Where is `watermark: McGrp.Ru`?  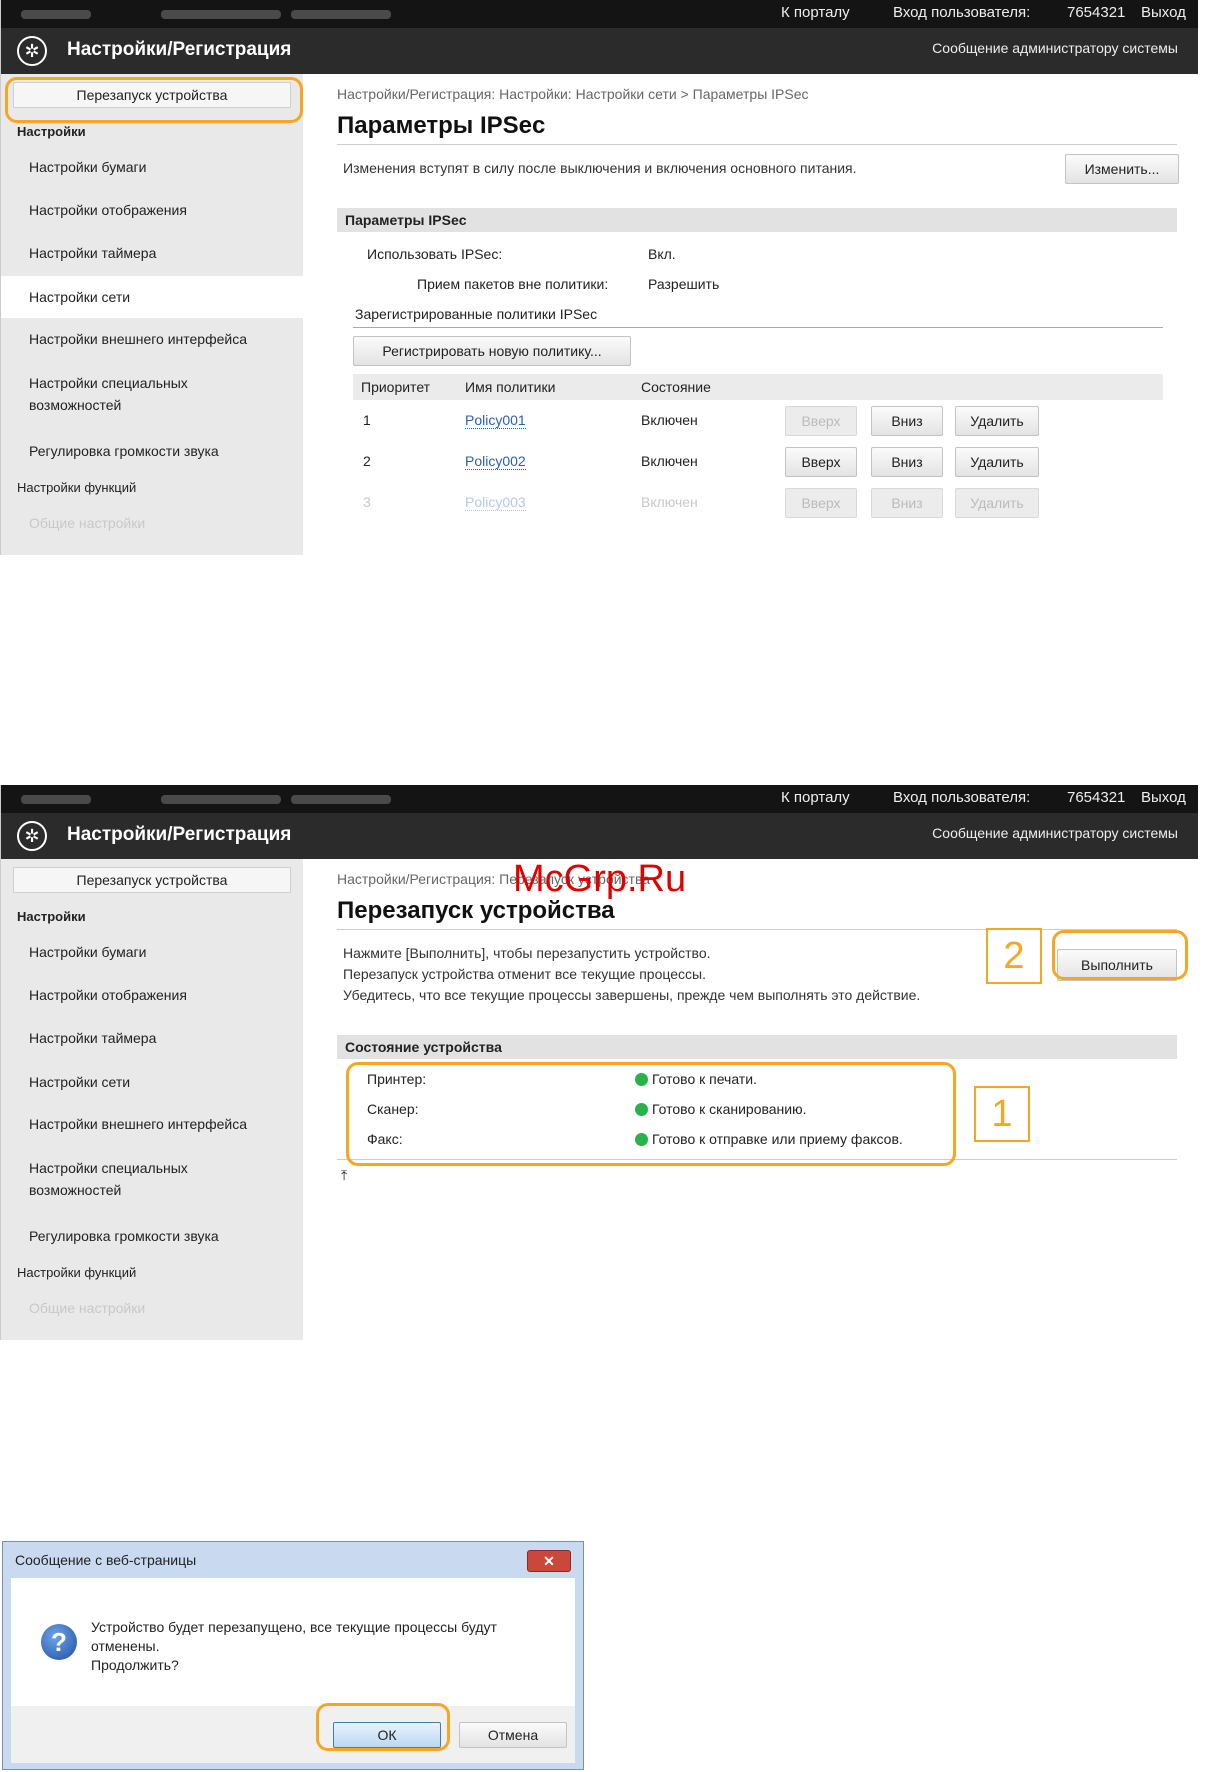 watermark: McGrp.Ru is located at coordinates (600, 879).